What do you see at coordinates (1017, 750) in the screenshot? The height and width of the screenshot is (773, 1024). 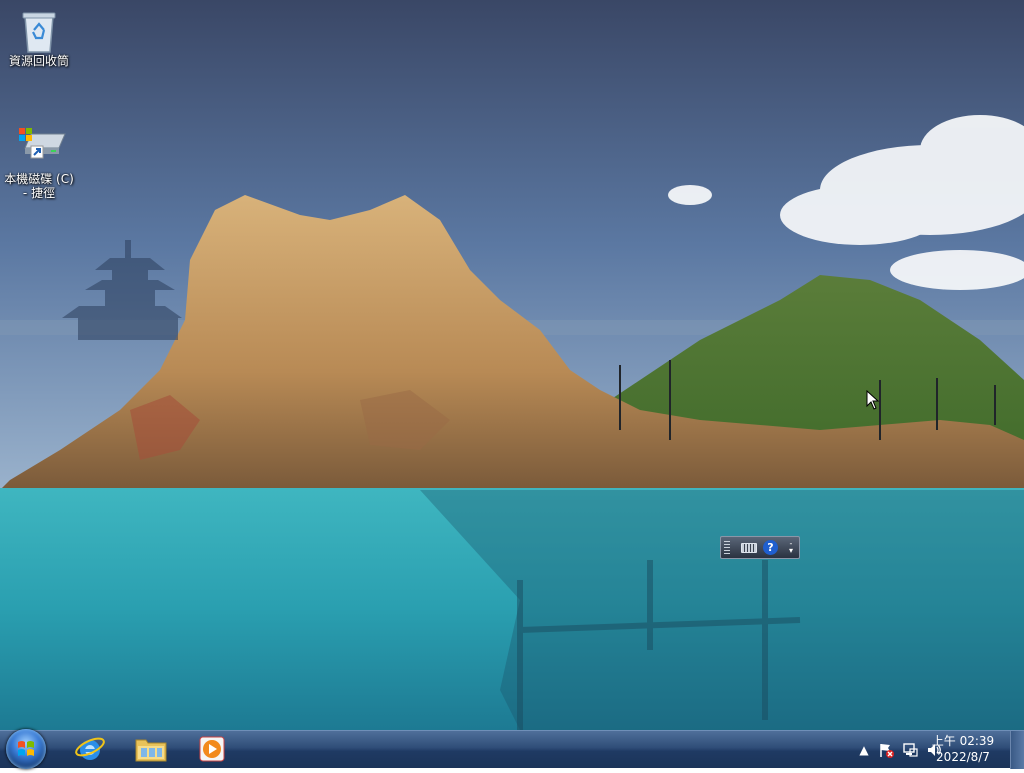 I see `show-desktop-button` at bounding box center [1017, 750].